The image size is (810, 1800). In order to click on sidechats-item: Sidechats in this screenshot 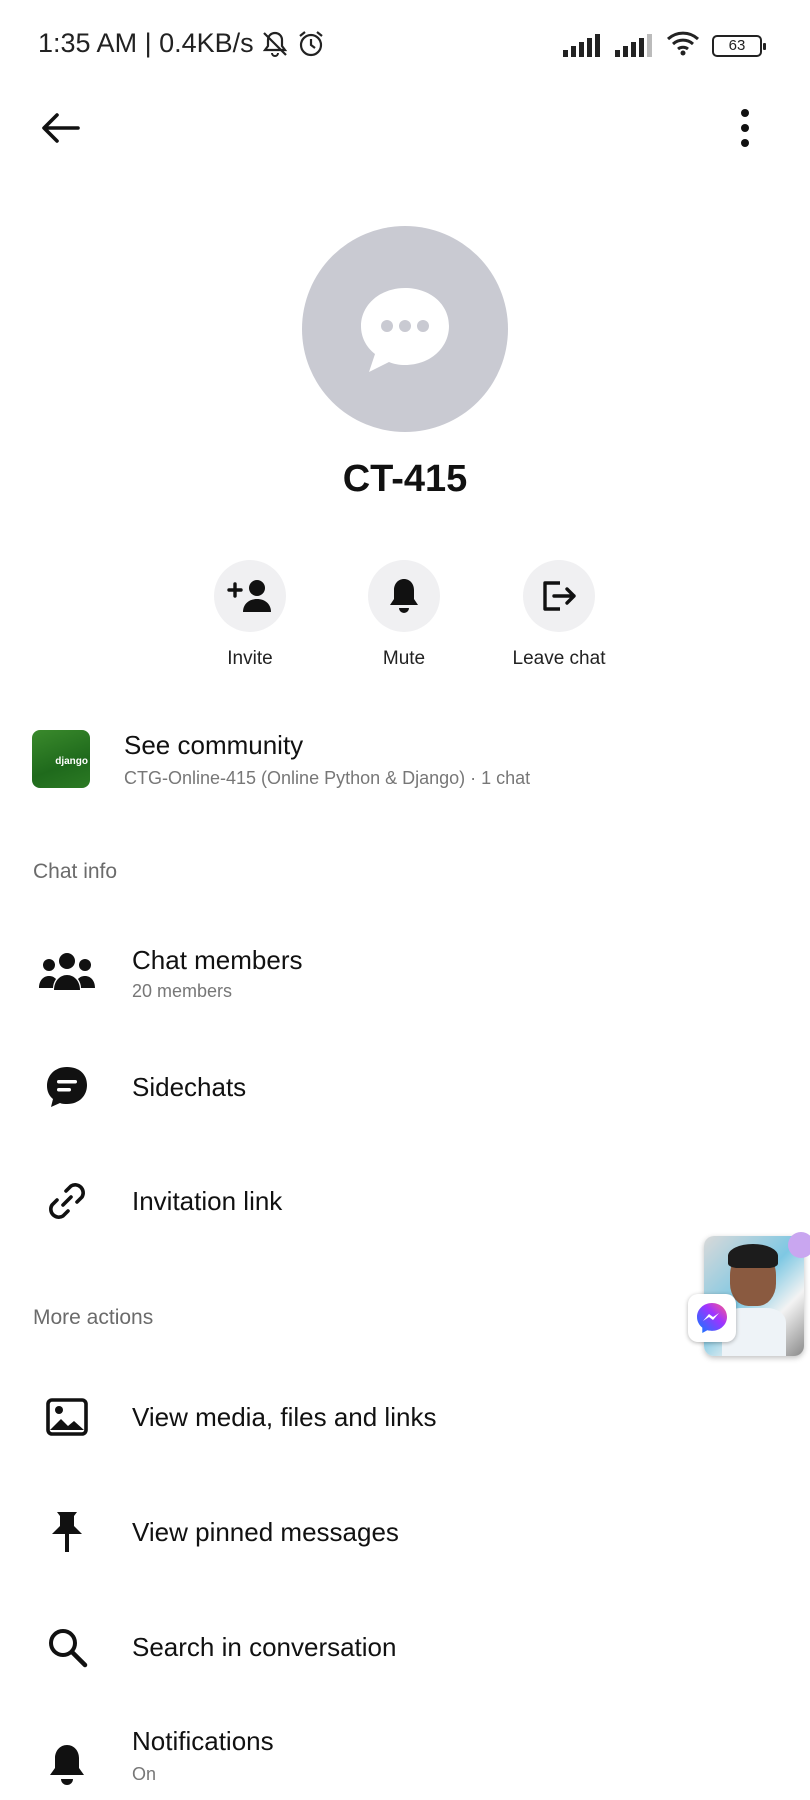, I will do `click(350, 1090)`.